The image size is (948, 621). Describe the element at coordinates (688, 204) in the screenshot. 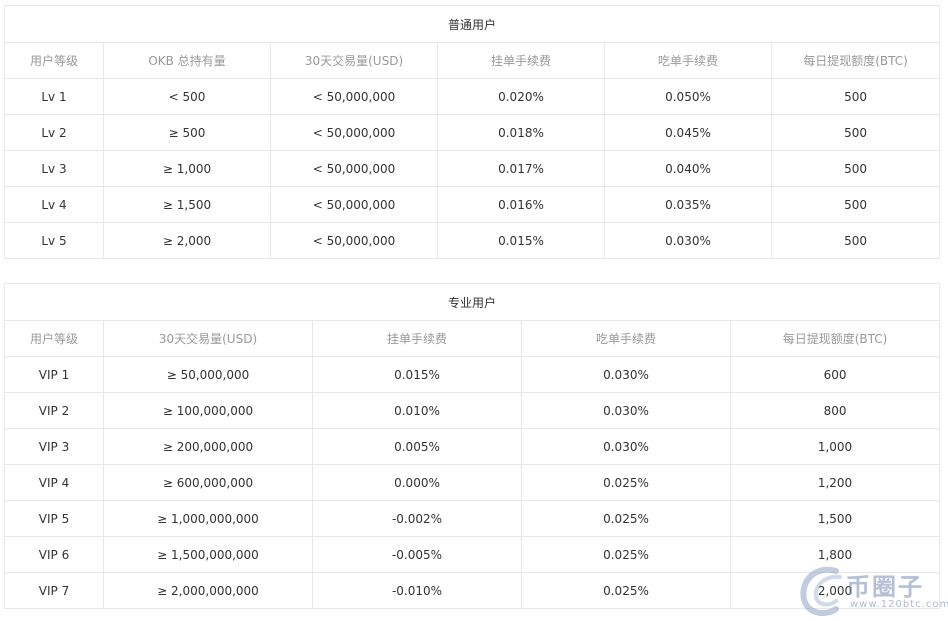

I see `table-cell: 0.035%` at that location.